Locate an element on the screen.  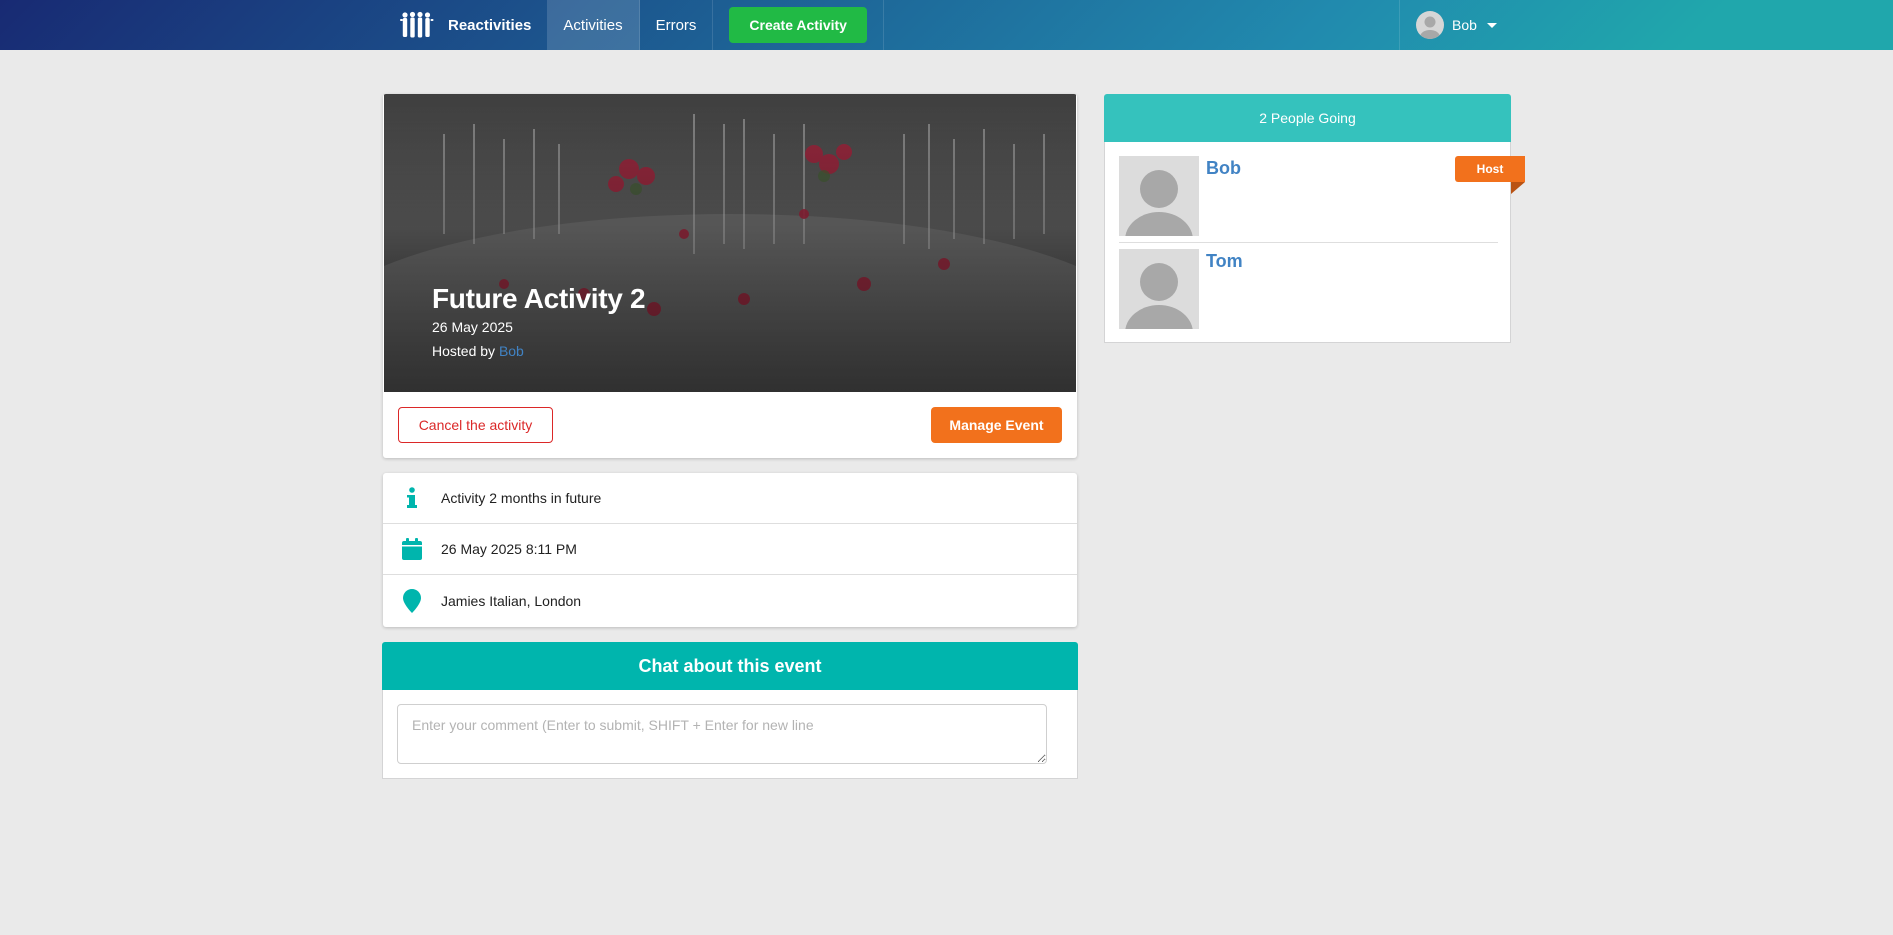
user-name: Bob is located at coordinates (1464, 25).